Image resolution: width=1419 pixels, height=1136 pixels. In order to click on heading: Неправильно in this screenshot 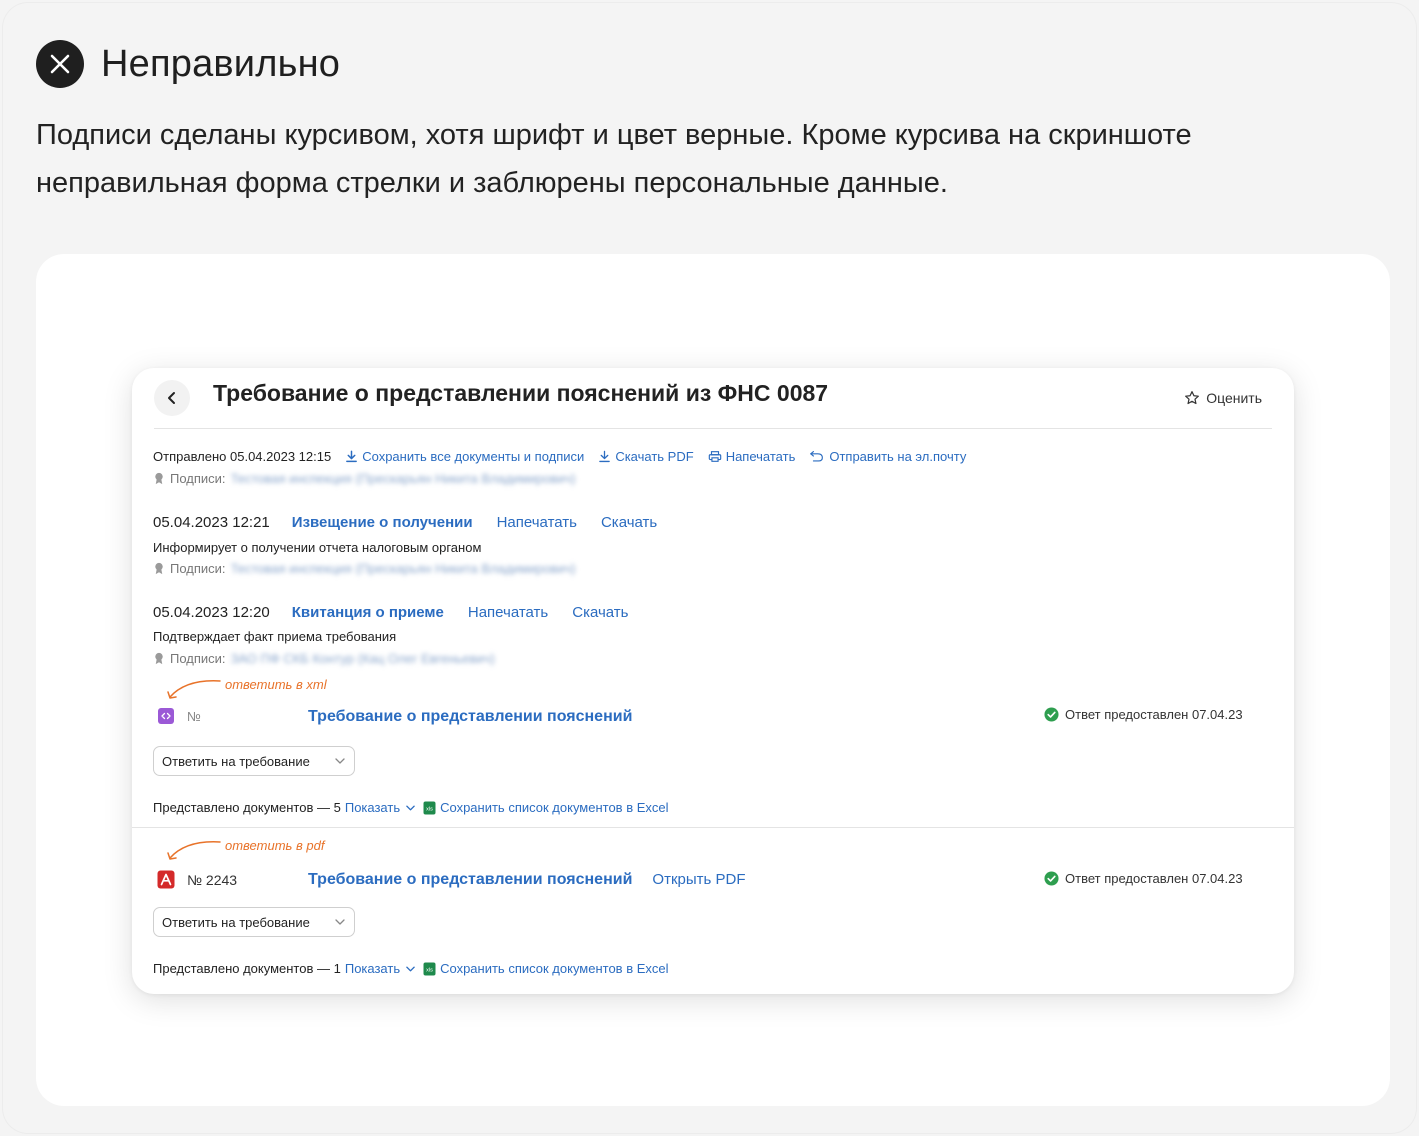, I will do `click(188, 64)`.